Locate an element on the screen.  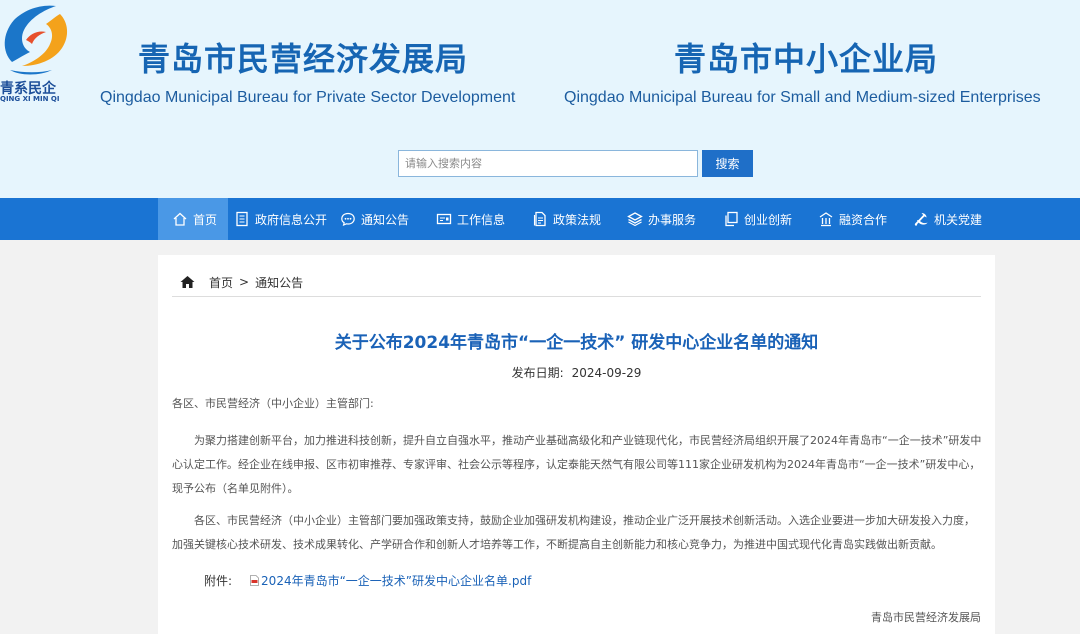
article-greeting: 各区、市民营经济（中小企业）主管部门: is located at coordinates (273, 403).